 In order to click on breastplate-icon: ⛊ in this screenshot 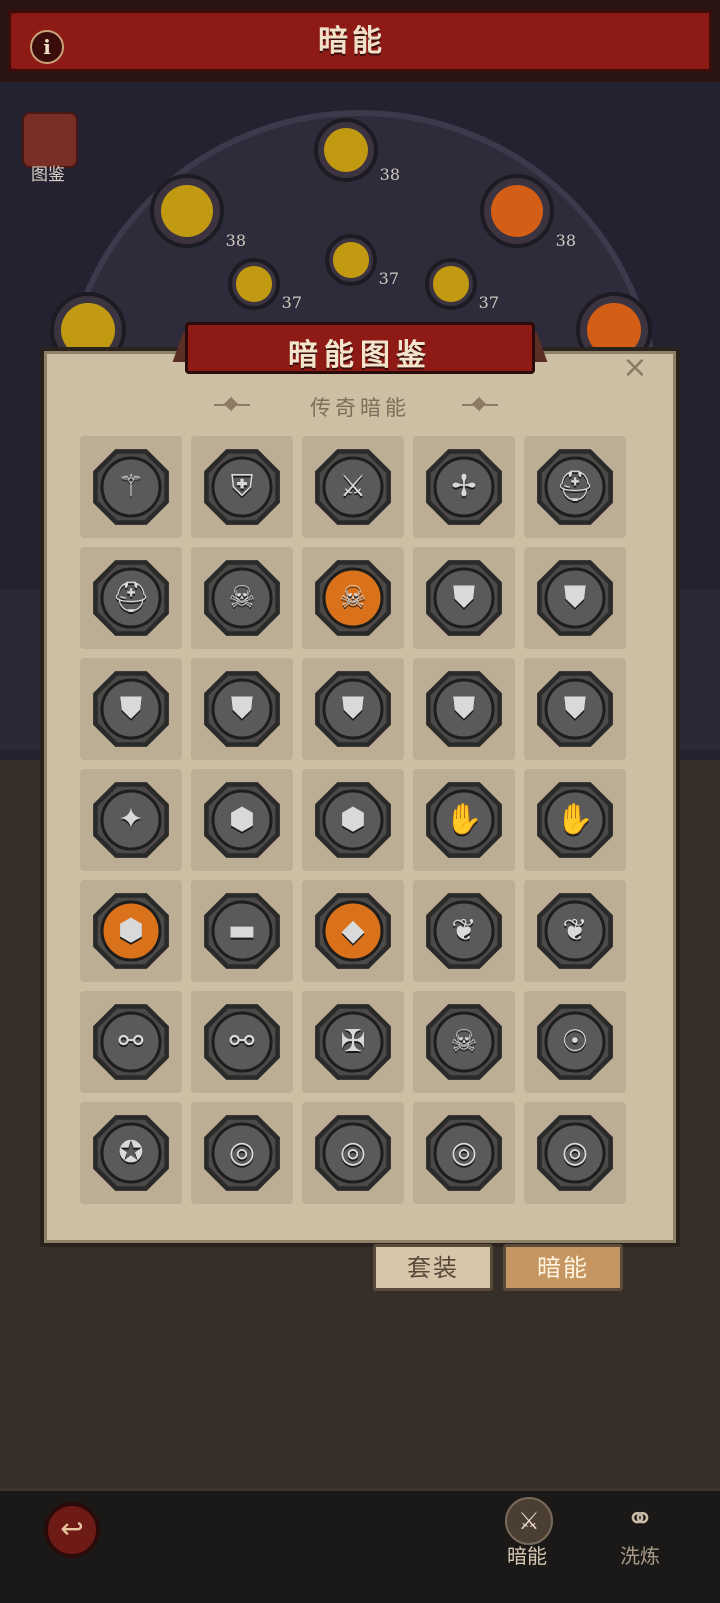, I will do `click(242, 709)`.